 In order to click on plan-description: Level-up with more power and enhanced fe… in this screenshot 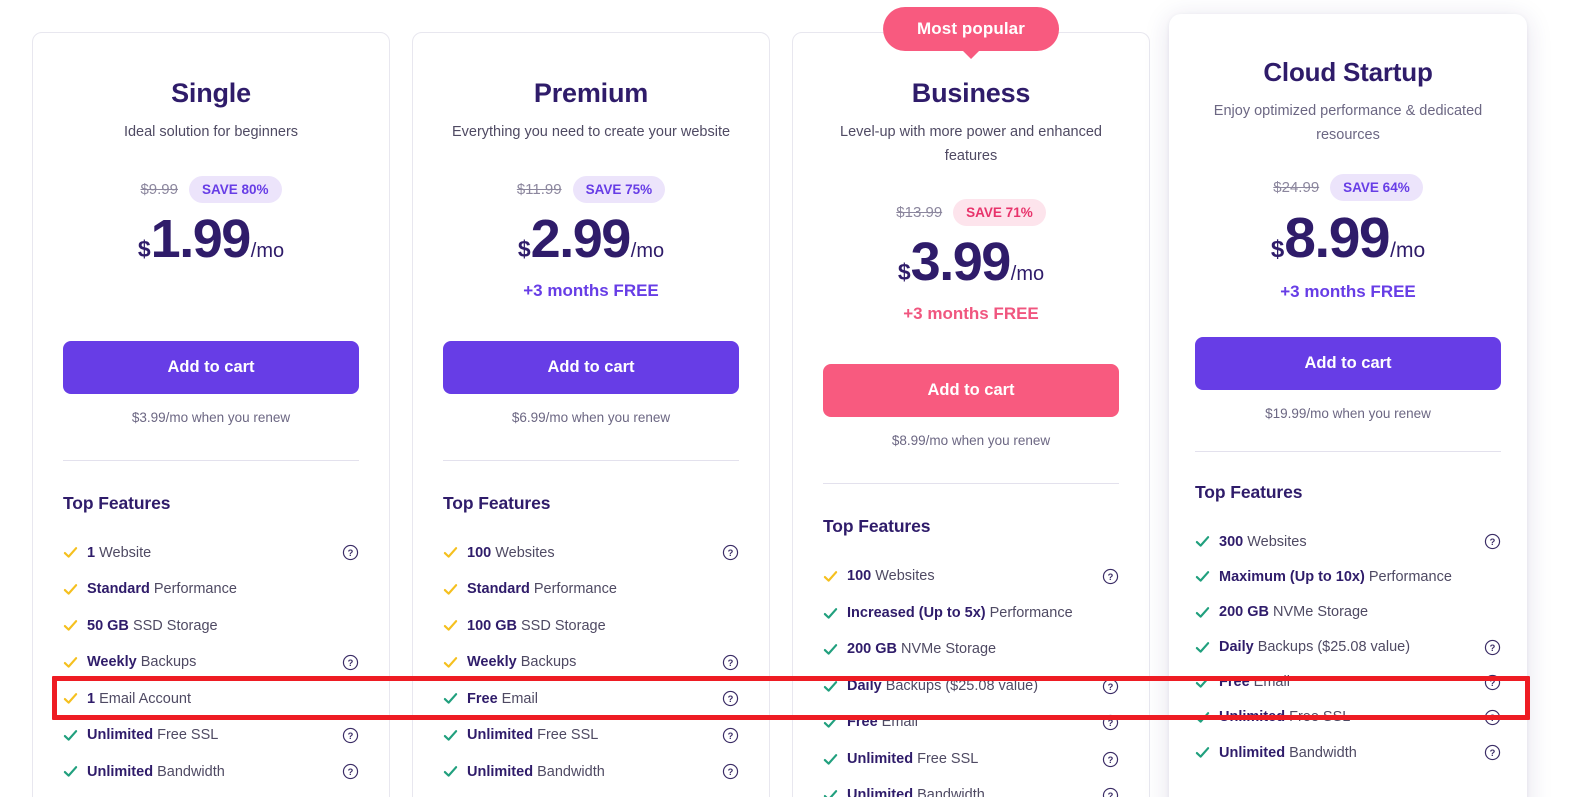, I will do `click(971, 144)`.